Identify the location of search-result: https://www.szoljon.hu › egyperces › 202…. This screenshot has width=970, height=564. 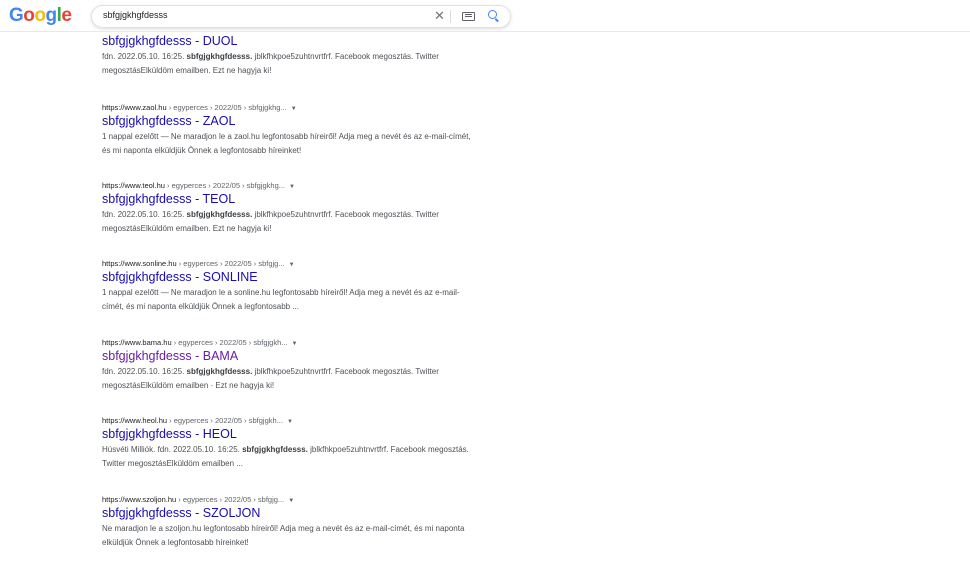
(292, 529).